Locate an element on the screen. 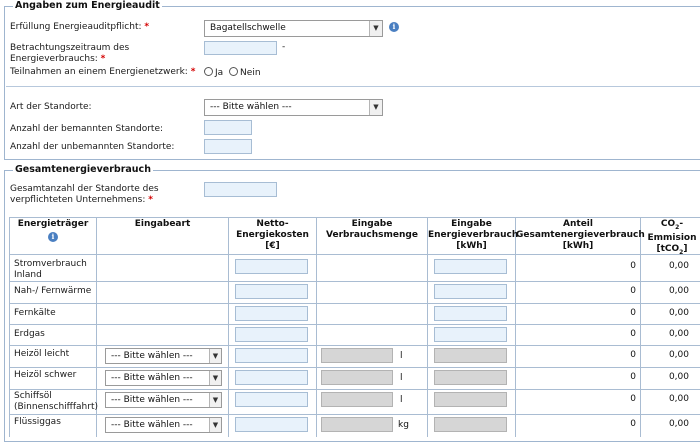 Image resolution: width=700 pixels, height=442 pixels. header-co2: CO2- Emmision [tCO2] is located at coordinates (672, 237).